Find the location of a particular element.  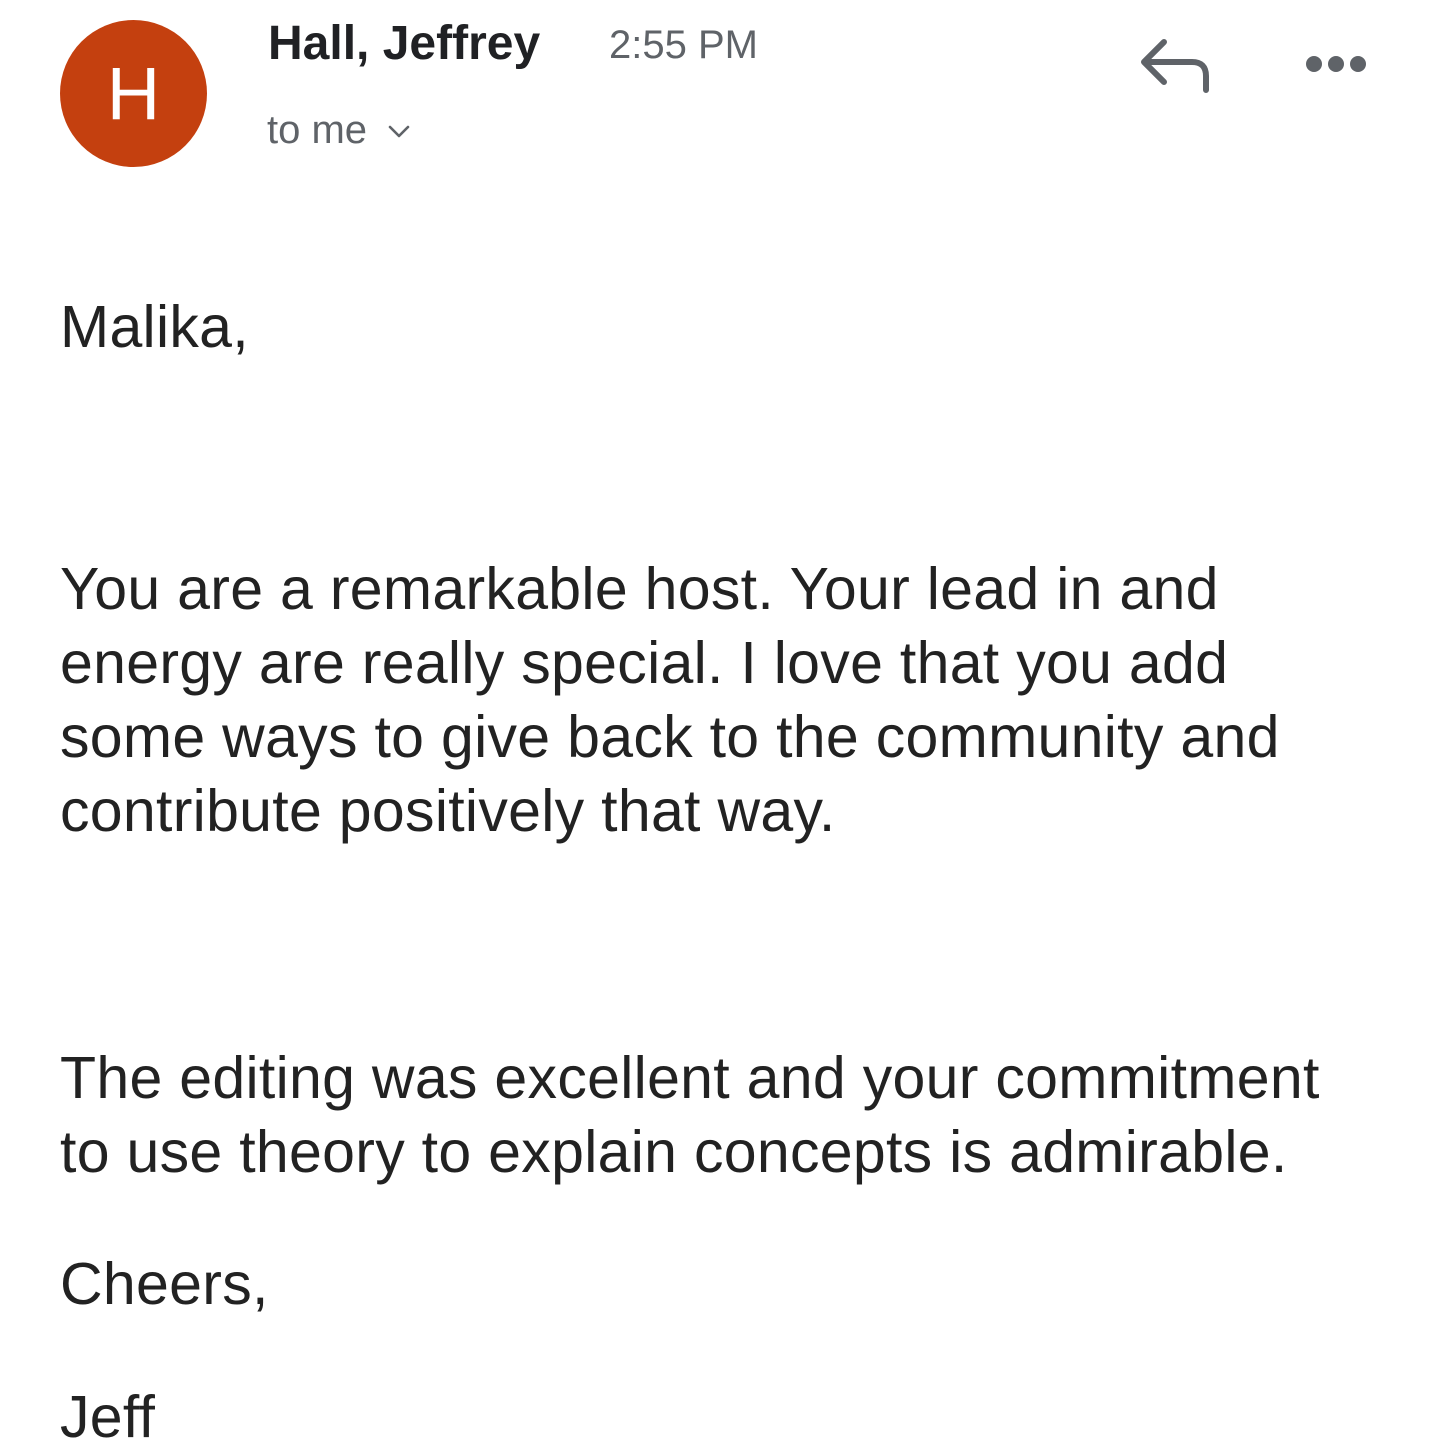

sender-avatar: H is located at coordinates (133, 93).